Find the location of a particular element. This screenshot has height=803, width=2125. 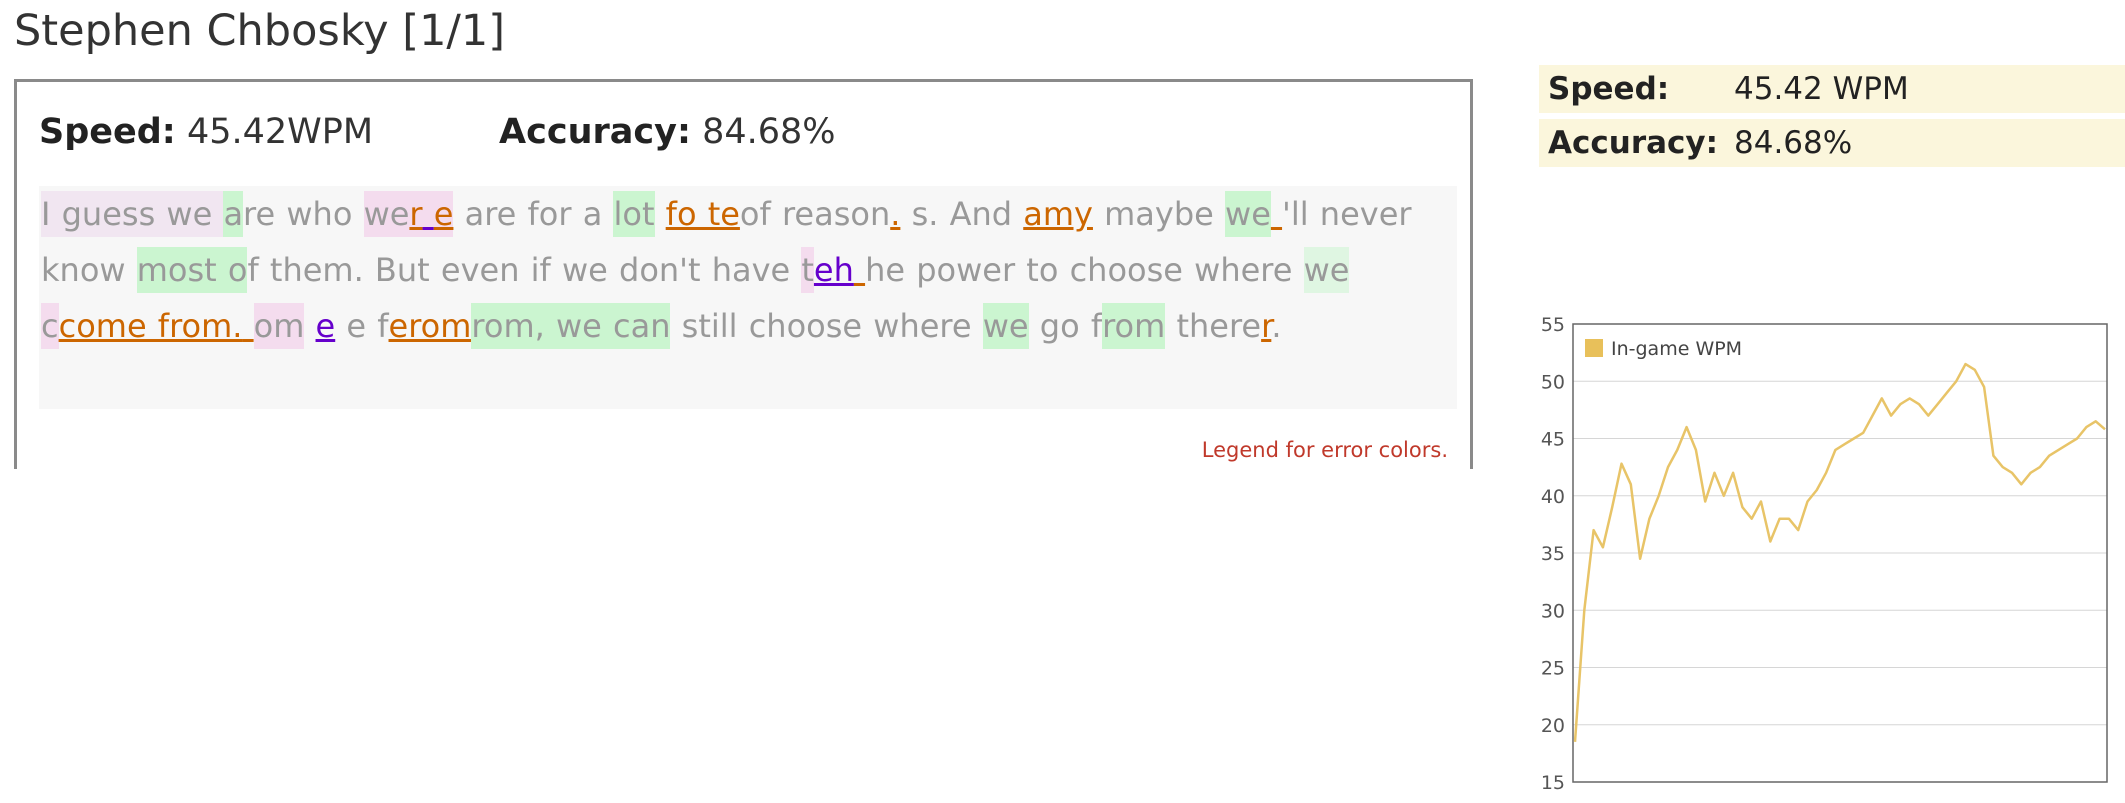

stats-row: Speed: 45.42WPM Accuracy: 84.68% is located at coordinates (437, 132).